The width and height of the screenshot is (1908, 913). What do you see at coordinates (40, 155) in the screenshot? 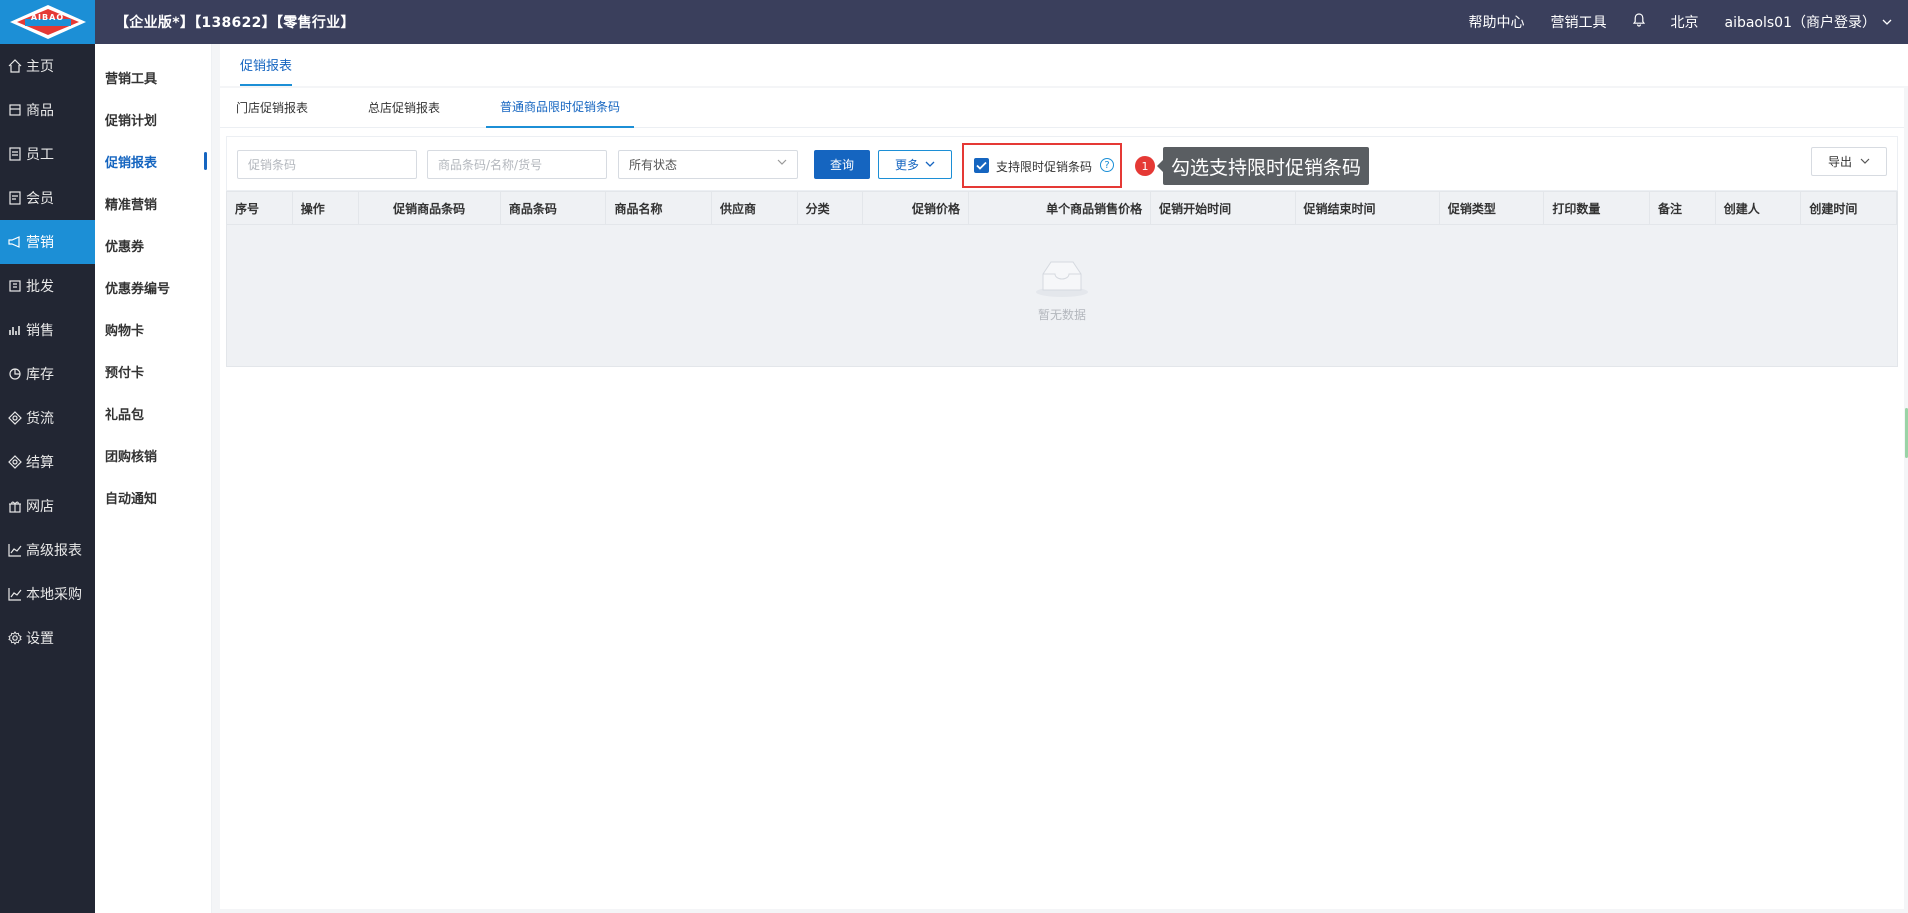
I see `nav-item-label: 员工` at bounding box center [40, 155].